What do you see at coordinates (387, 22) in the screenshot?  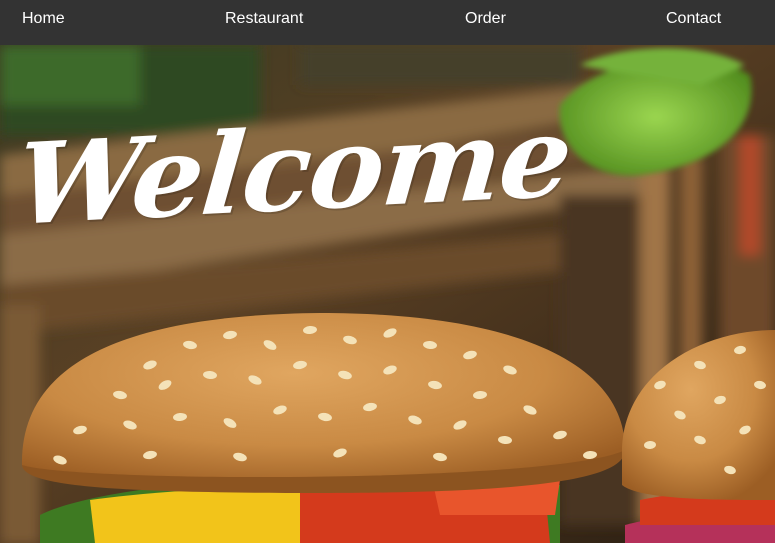 I see `top-navigation-bar: Home Restaurant Order Contact` at bounding box center [387, 22].